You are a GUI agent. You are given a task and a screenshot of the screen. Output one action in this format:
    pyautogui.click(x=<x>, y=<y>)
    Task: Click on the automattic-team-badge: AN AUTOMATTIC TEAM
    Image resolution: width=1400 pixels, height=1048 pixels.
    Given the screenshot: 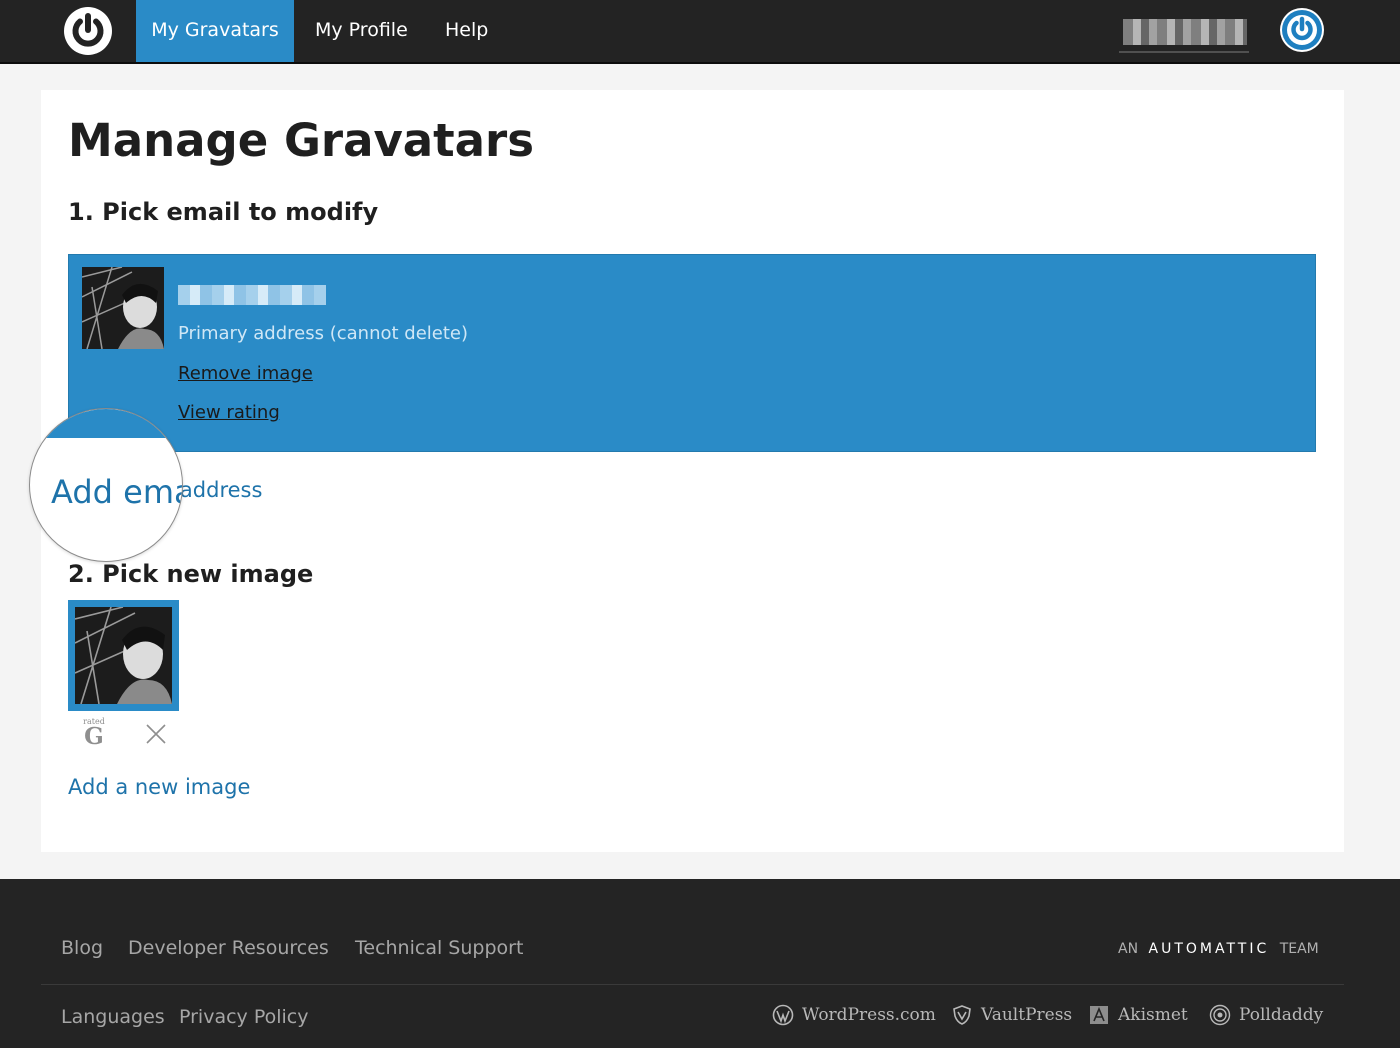 What is the action you would take?
    pyautogui.click(x=1218, y=952)
    